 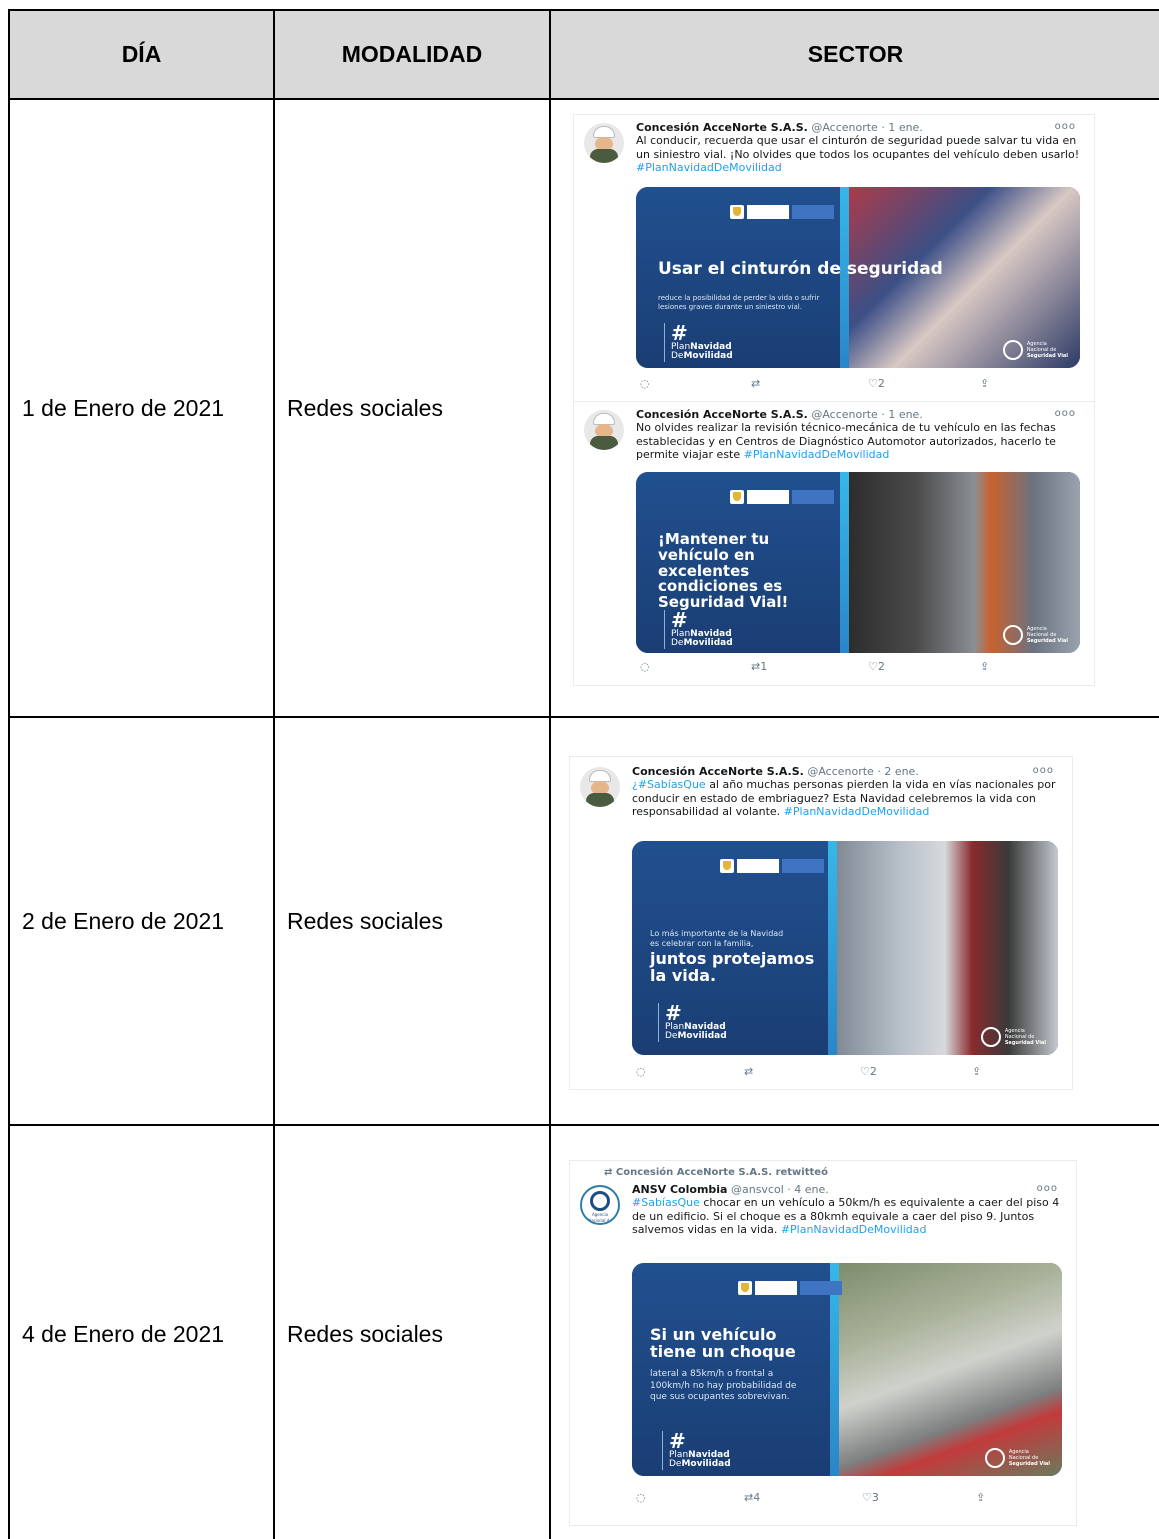 I want to click on tweet-actions: ◌ ⇄ 1 ♡ 2 ⇪, so click(x=858, y=668).